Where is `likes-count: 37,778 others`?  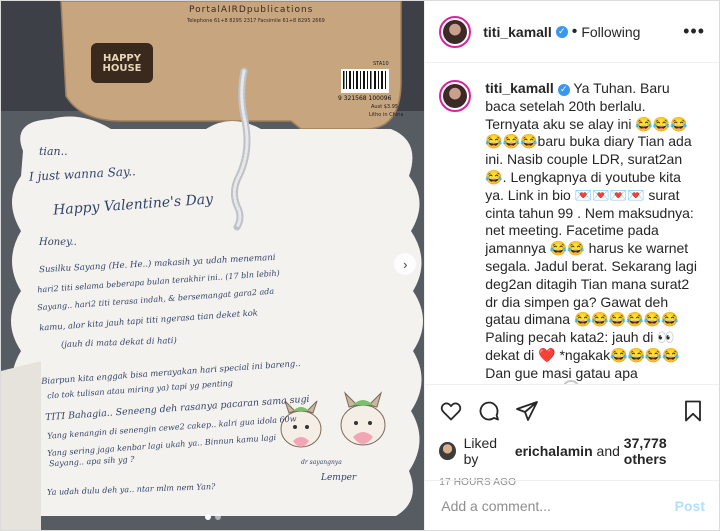
likes-count: 37,778 others is located at coordinates (664, 451).